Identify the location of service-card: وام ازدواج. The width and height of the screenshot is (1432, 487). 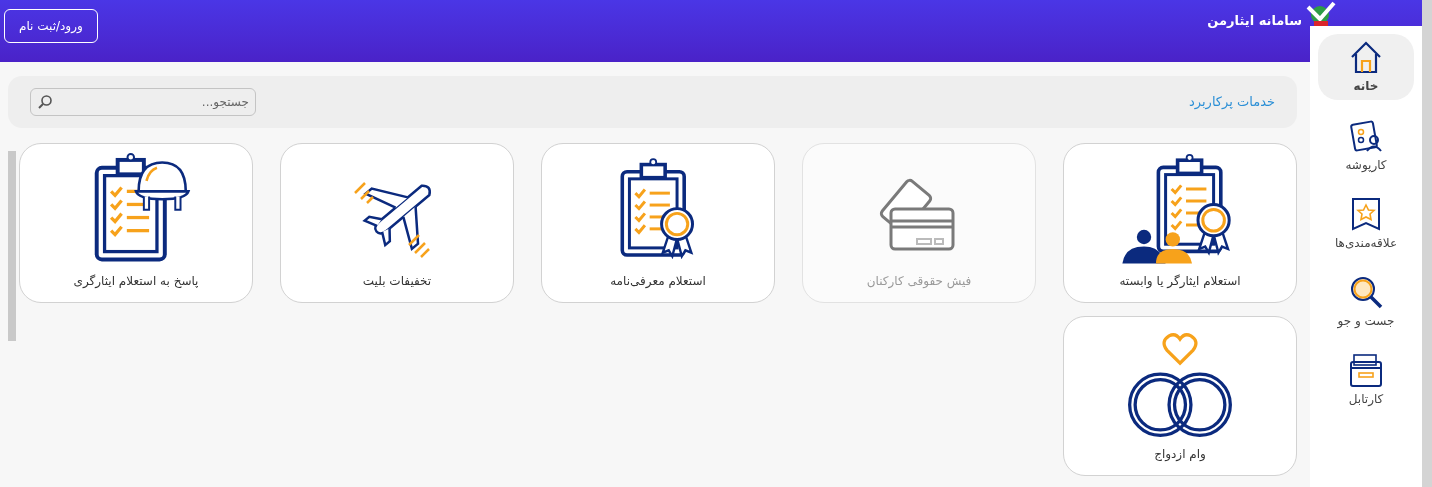
(1180, 396).